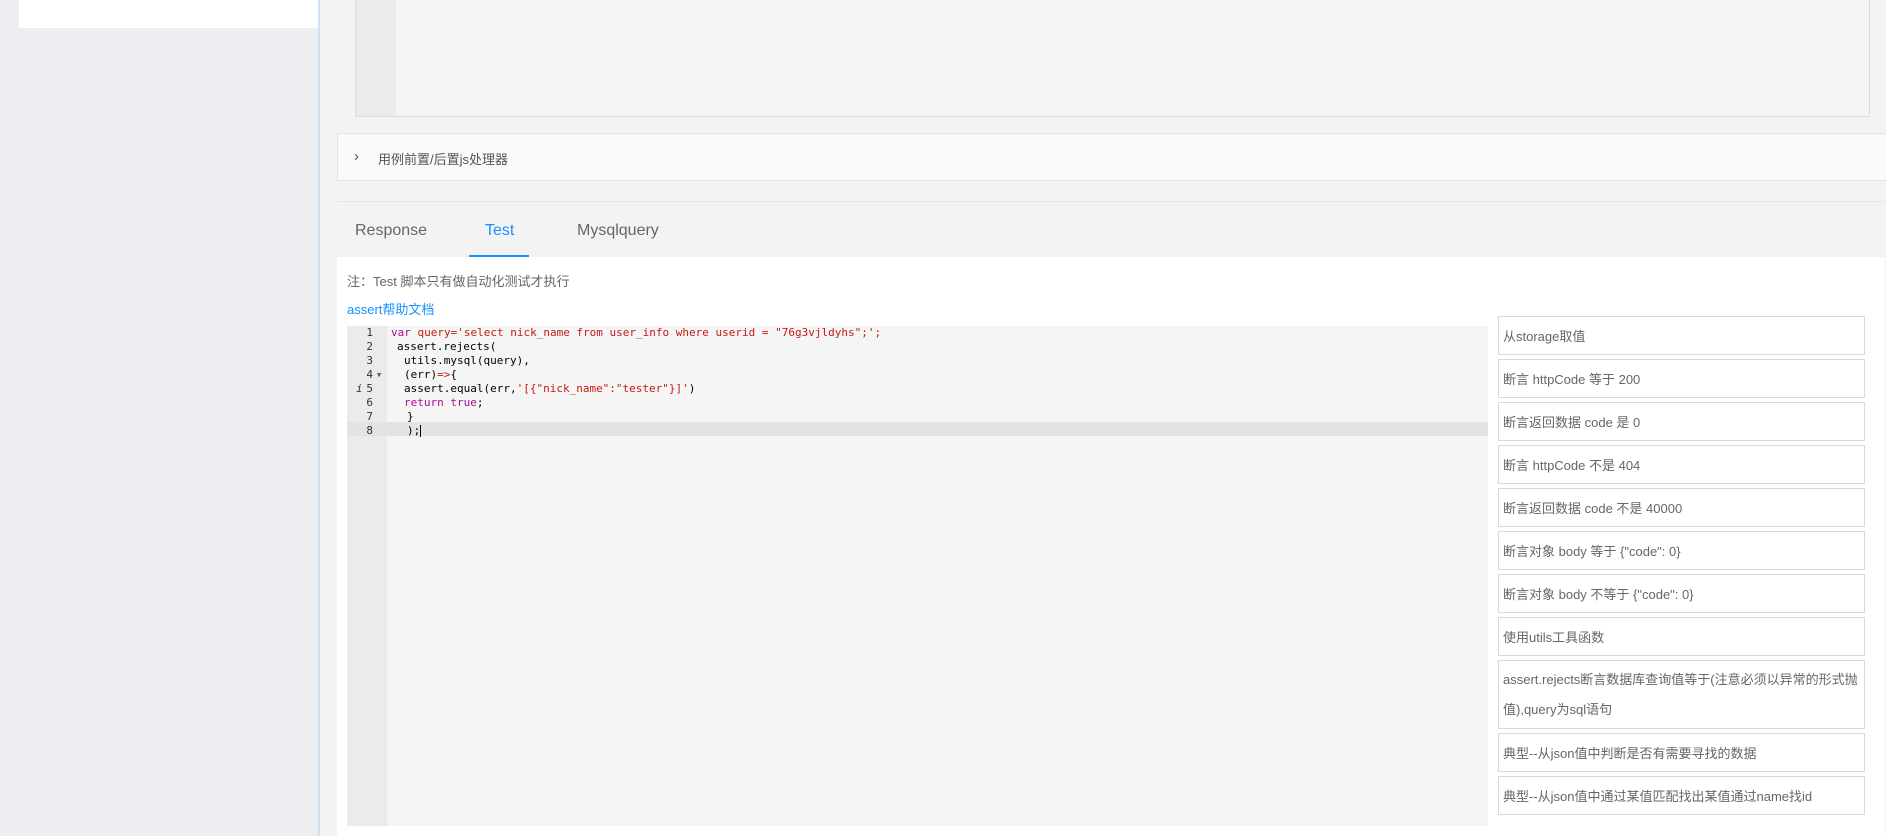 This screenshot has width=1886, height=836. Describe the element at coordinates (1681, 636) in the screenshot. I see `snippet-item: 使用utils工具函数` at that location.